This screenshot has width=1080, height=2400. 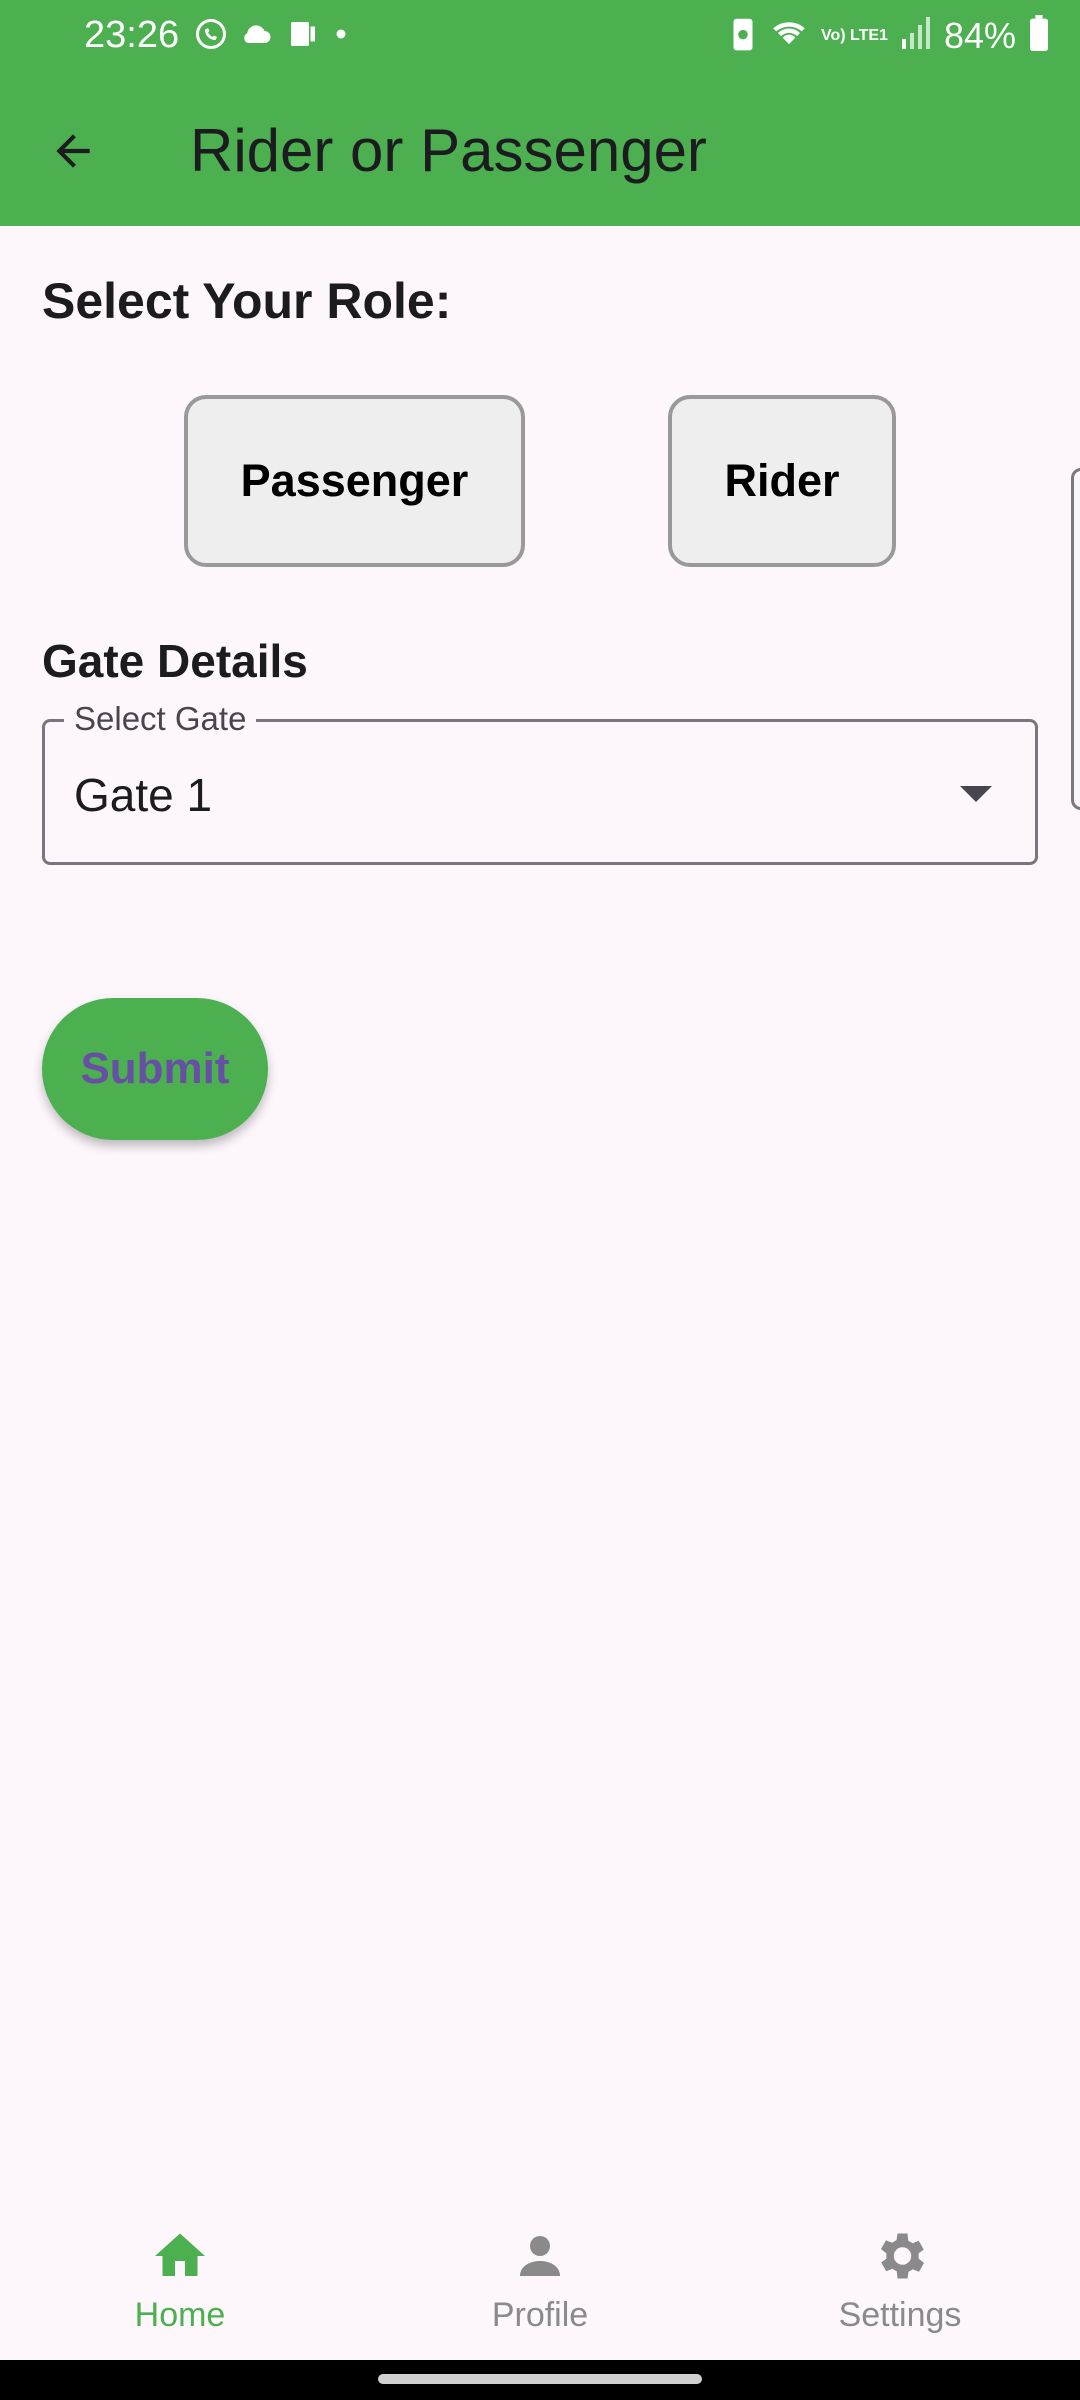 I want to click on passenger-button: Passenger, so click(x=354, y=481).